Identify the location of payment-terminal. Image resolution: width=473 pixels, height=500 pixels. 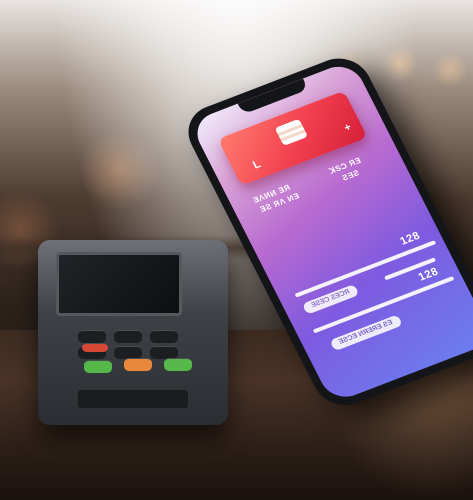
(133, 332).